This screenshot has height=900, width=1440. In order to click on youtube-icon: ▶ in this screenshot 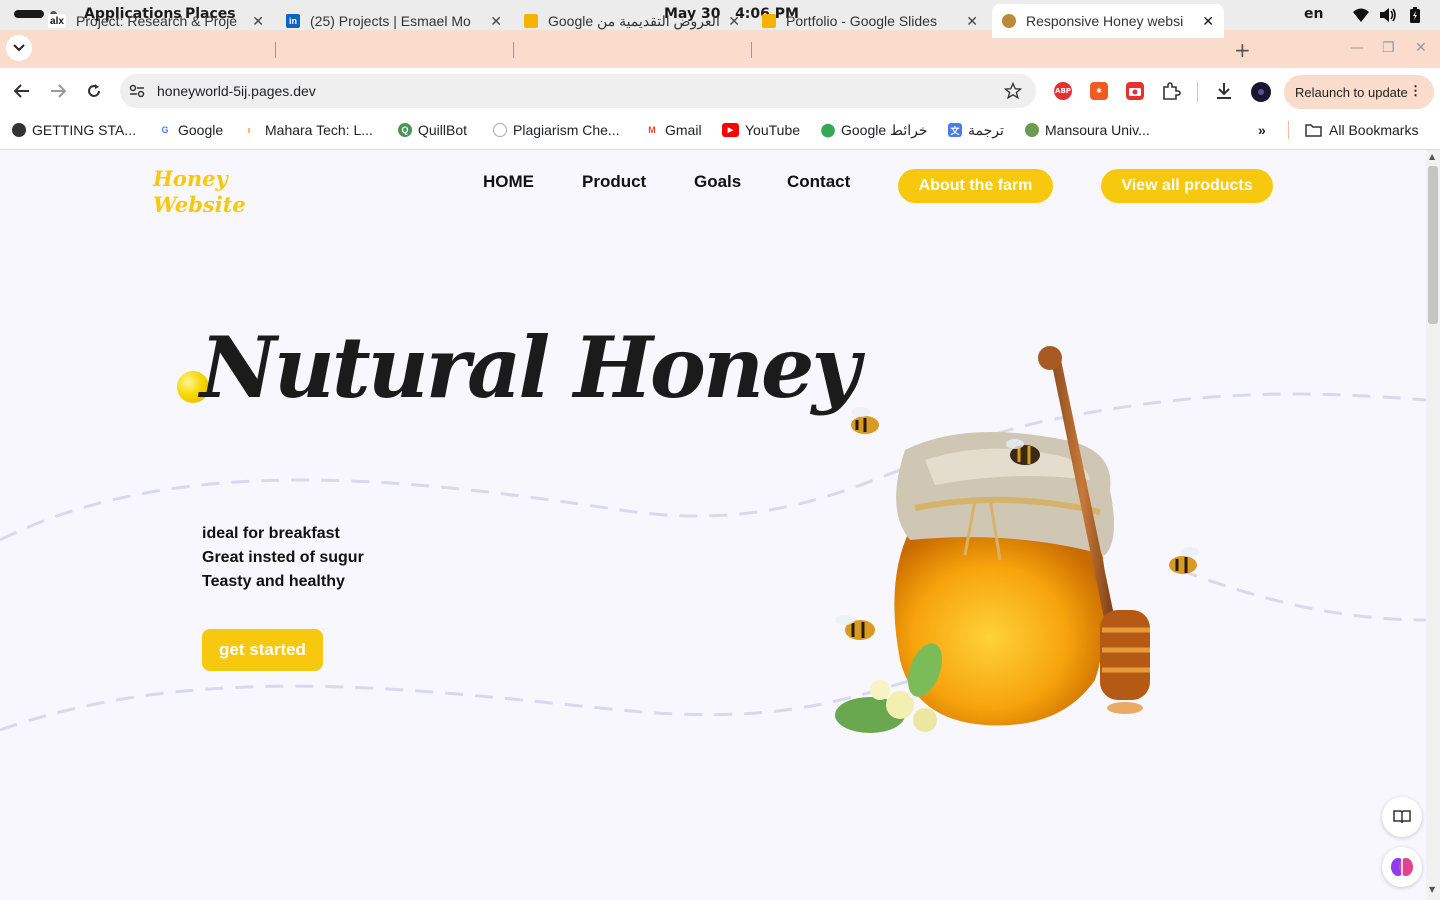, I will do `click(730, 130)`.